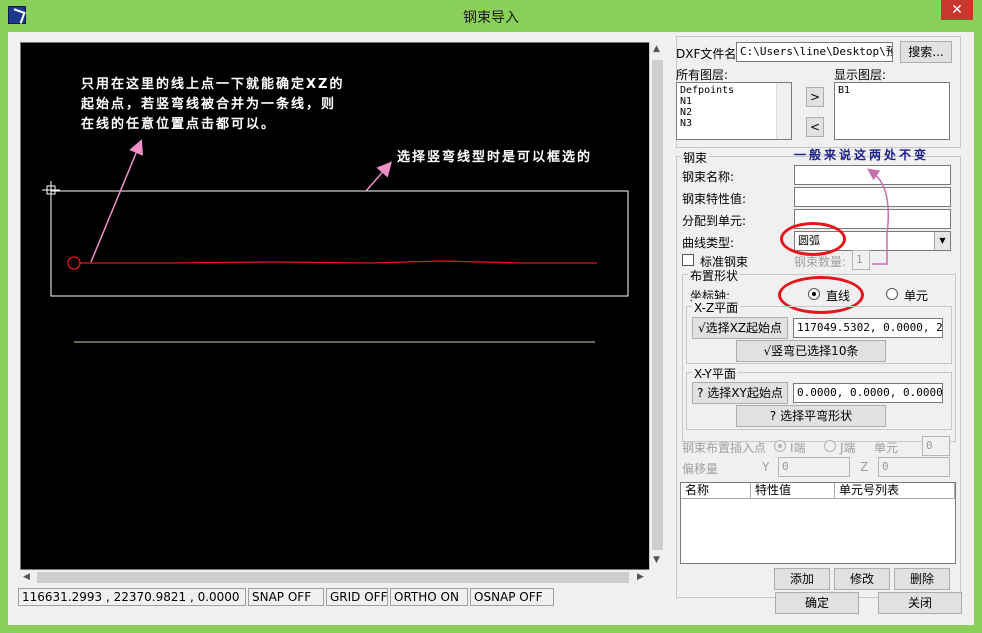 The height and width of the screenshot is (633, 982). Describe the element at coordinates (734, 101) in the screenshot. I see `list-item: N1` at that location.